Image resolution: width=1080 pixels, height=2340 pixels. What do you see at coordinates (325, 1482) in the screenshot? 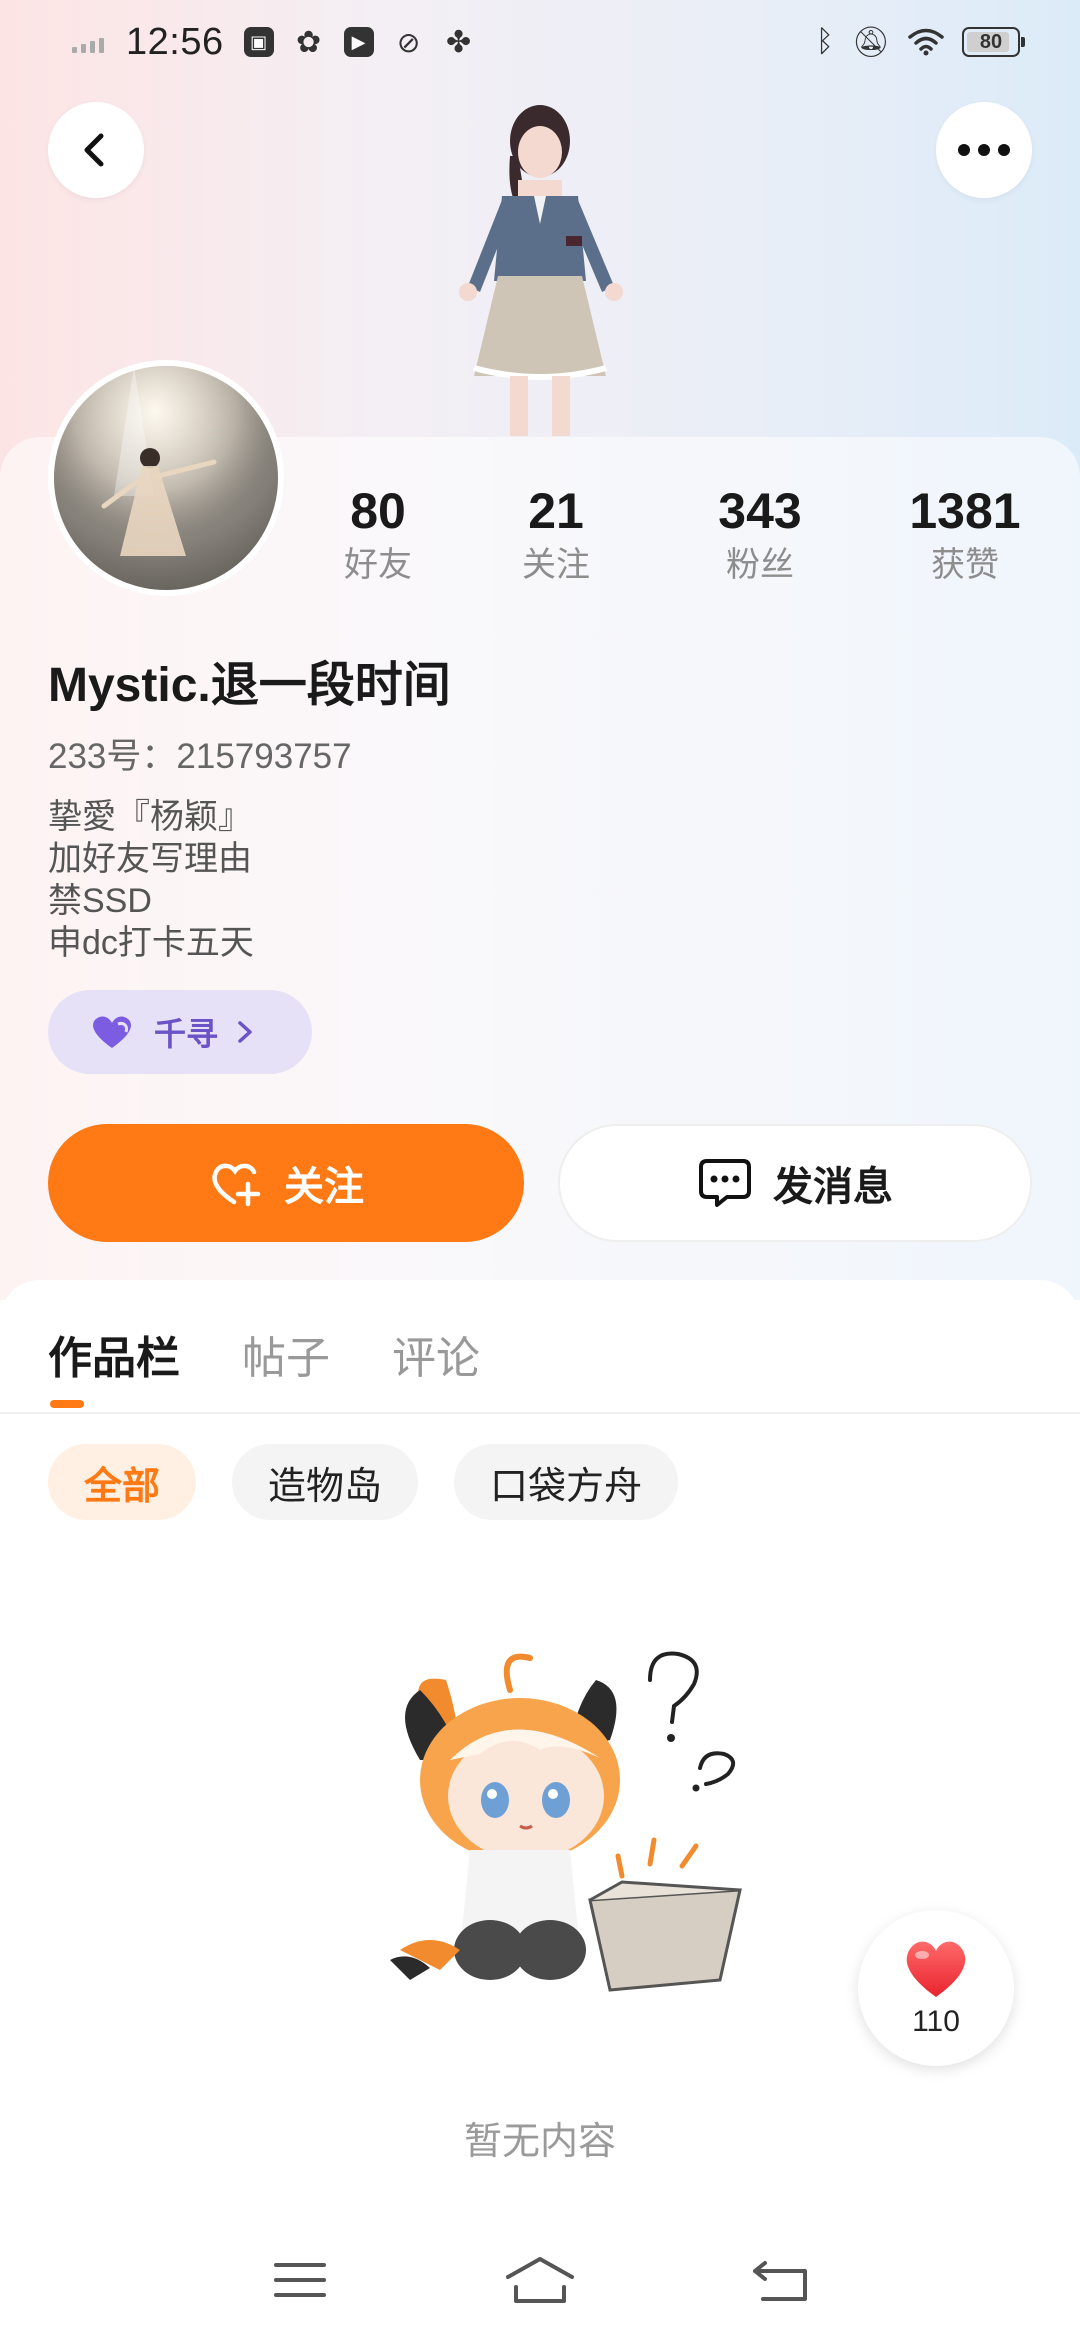
I see `filter-chip-creation-island: 造物岛` at bounding box center [325, 1482].